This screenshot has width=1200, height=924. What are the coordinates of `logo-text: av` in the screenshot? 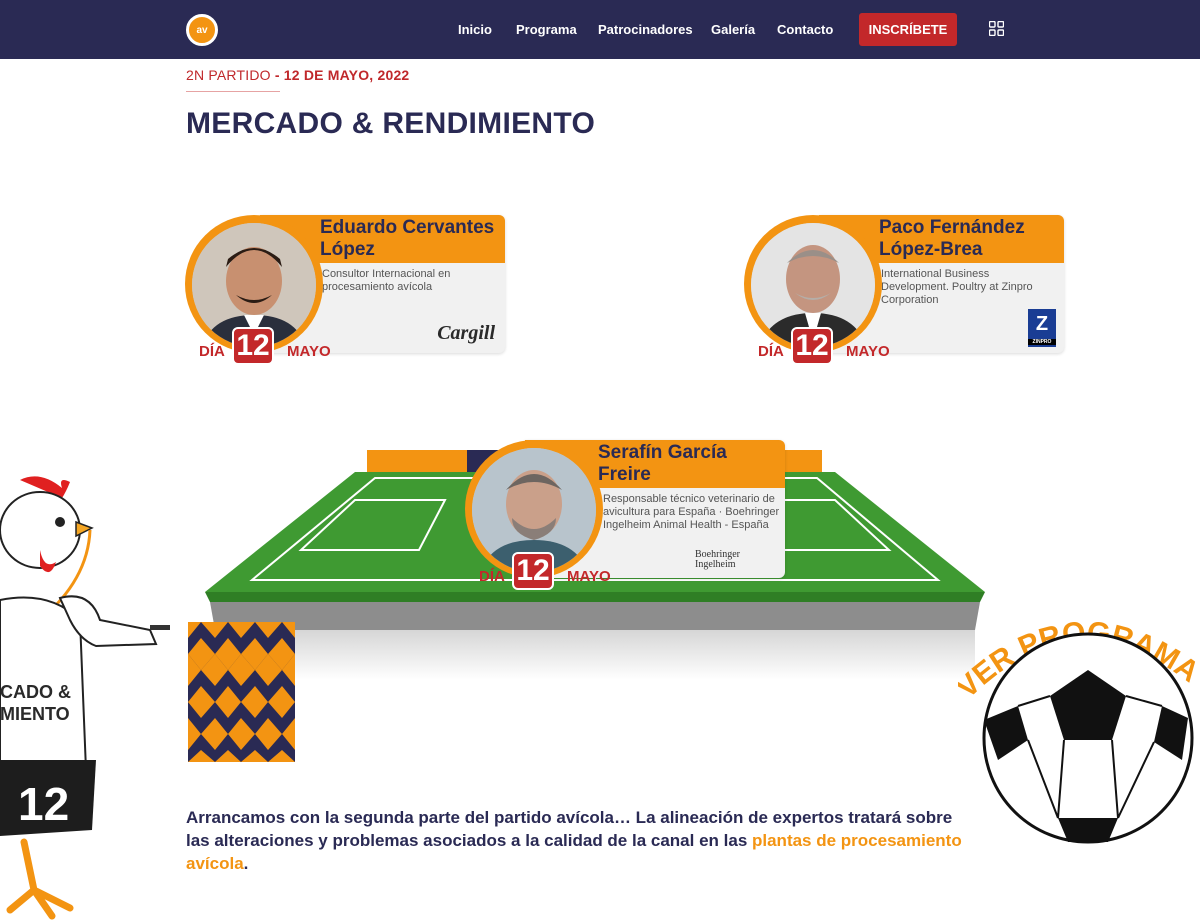 It's located at (202, 30).